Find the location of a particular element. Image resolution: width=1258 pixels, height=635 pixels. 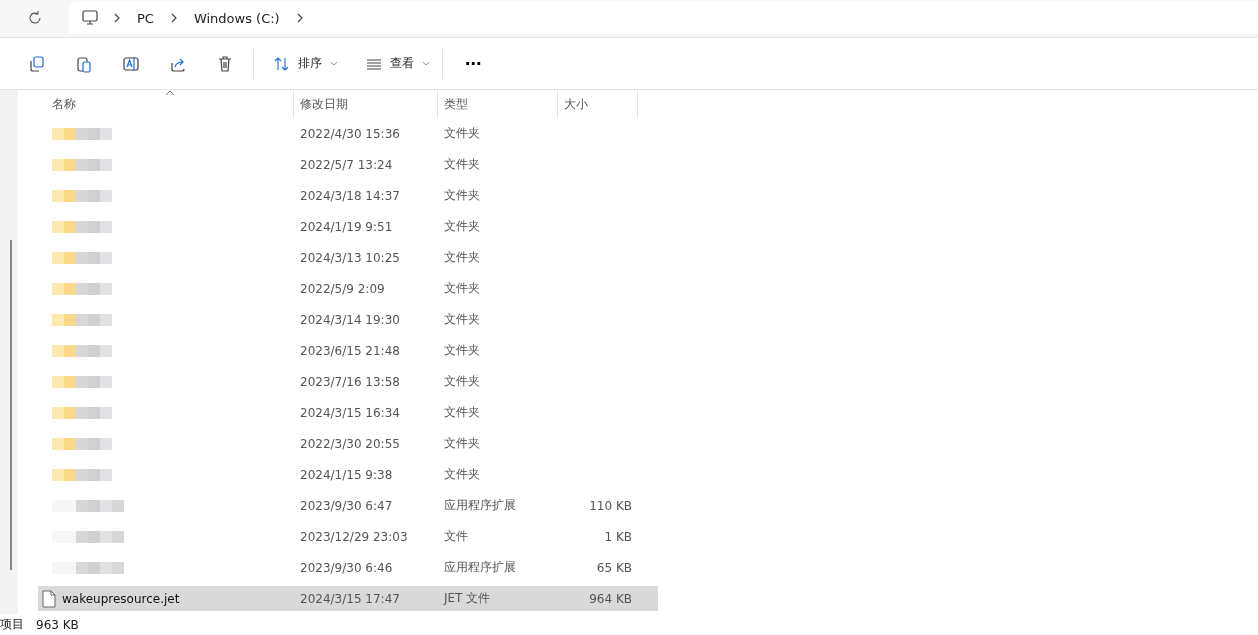

file-row: 2023/12/29 23:03 文件 1 KB is located at coordinates (348, 537).